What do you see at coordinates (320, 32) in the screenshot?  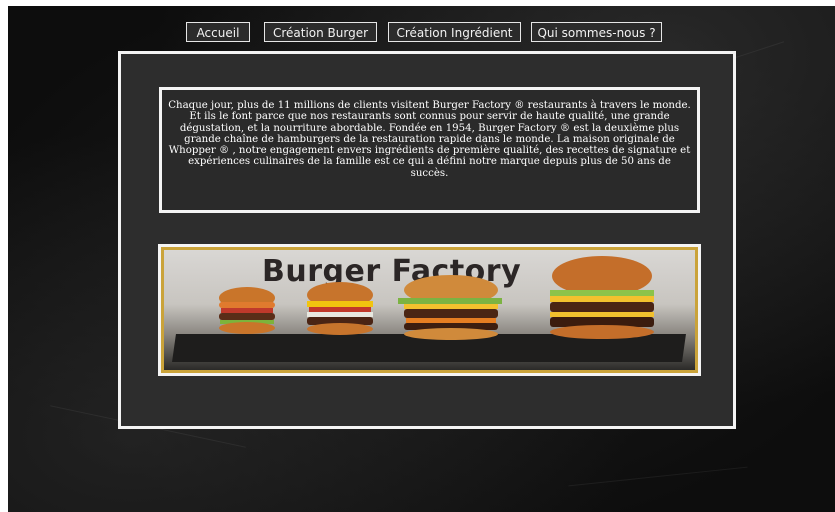 I see `nav-creation-burger-button: Création Burger` at bounding box center [320, 32].